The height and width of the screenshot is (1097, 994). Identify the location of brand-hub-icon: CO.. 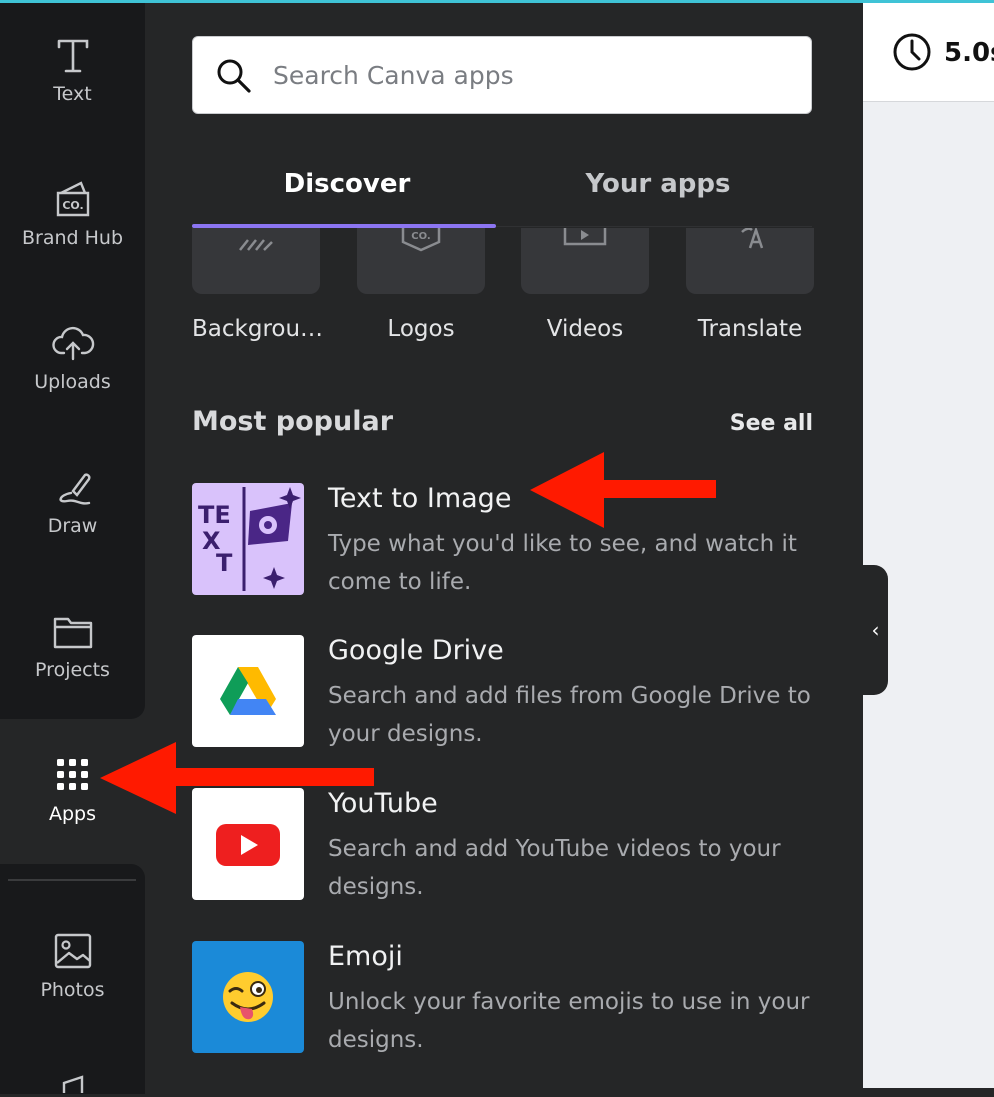
(73, 199).